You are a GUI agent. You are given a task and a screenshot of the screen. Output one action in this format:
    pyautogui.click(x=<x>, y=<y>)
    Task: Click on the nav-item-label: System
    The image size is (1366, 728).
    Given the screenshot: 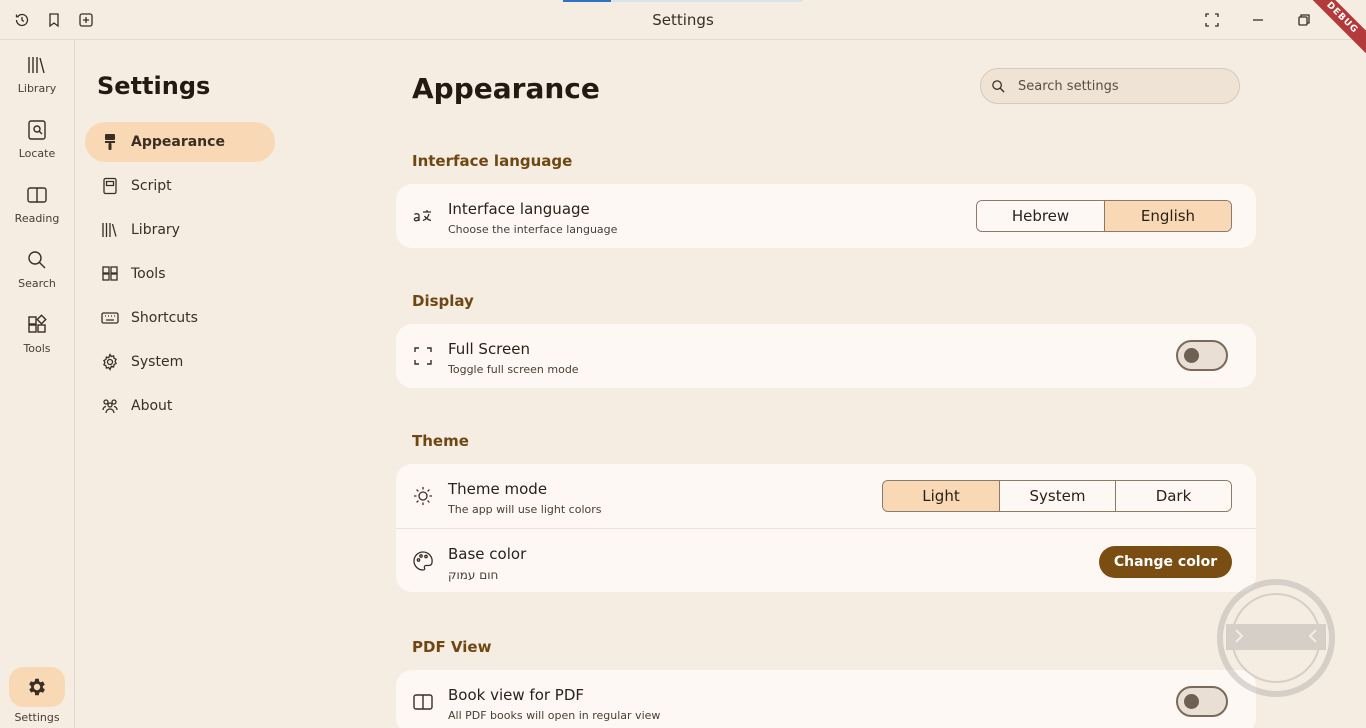 What is the action you would take?
    pyautogui.click(x=157, y=362)
    